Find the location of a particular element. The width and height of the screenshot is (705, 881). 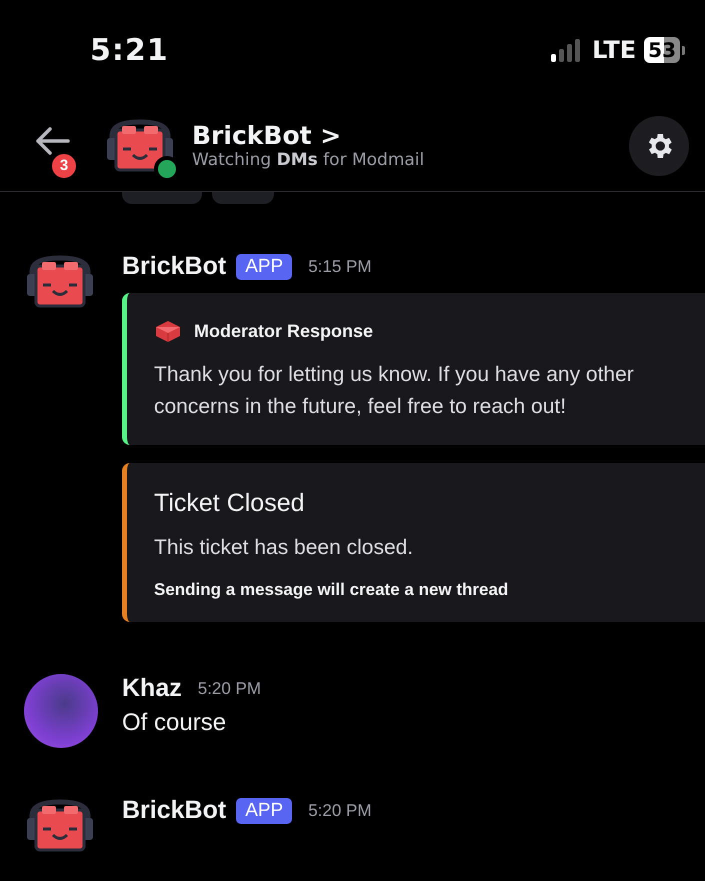

battery-tip-icon is located at coordinates (683, 50).